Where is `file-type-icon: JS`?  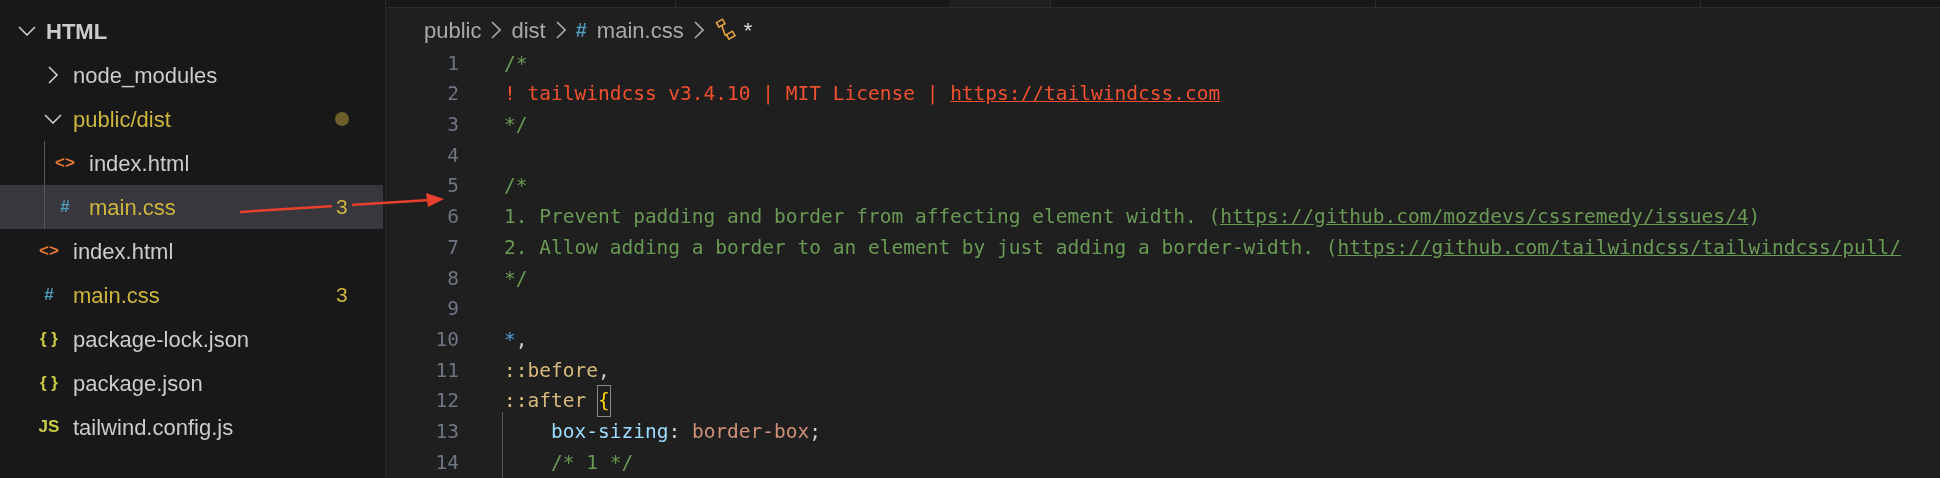 file-type-icon: JS is located at coordinates (49, 427).